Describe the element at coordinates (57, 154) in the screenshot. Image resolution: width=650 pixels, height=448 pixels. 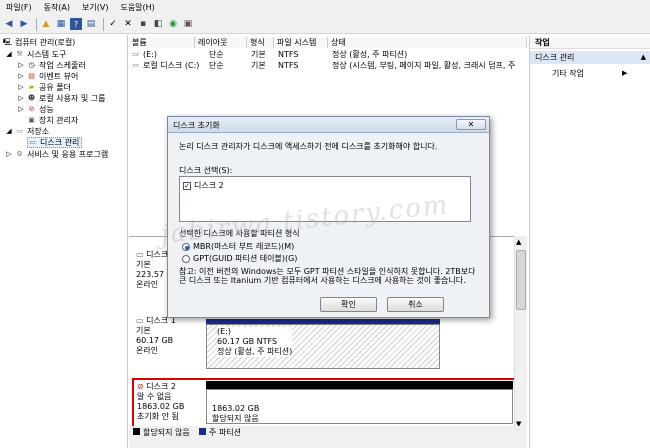
I see `tree-services: ▷ ⚙ 서비스 및 응용 프로그램` at that location.